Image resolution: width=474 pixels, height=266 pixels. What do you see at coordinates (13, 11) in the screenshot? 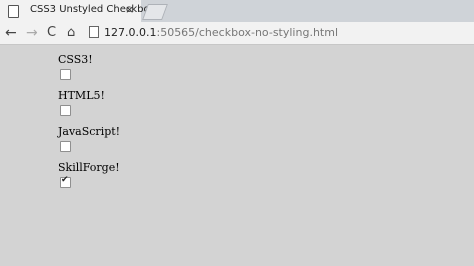
I see `page-icon` at bounding box center [13, 11].